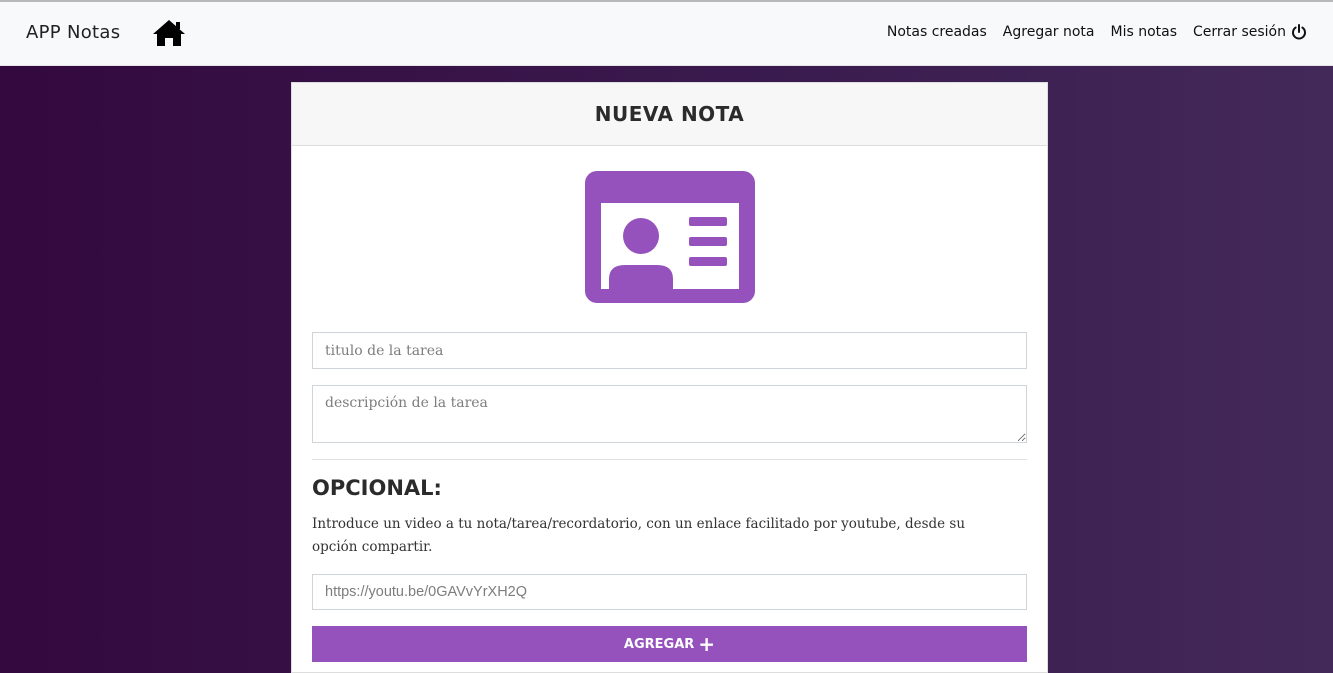  What do you see at coordinates (707, 644) in the screenshot?
I see `plus-icon: +` at bounding box center [707, 644].